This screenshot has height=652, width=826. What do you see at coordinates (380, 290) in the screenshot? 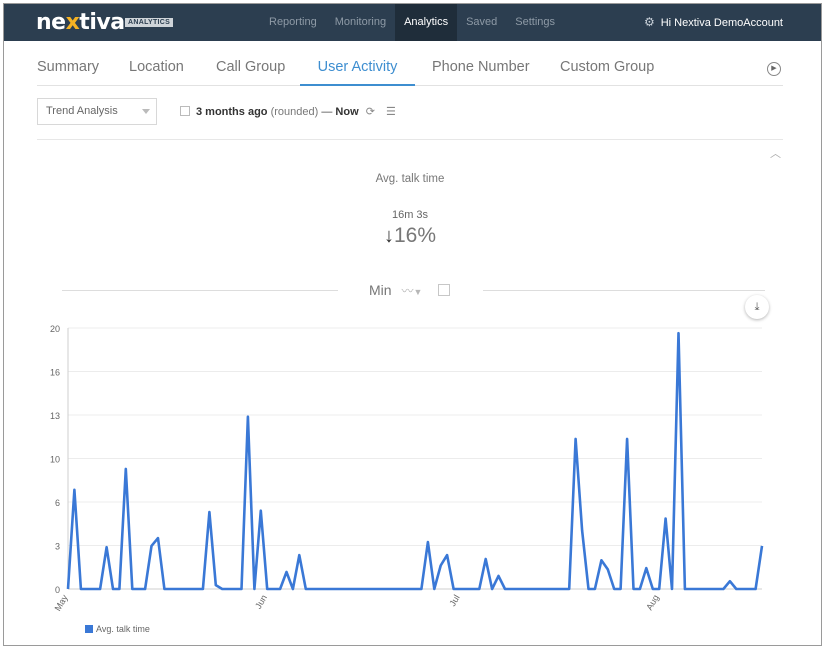
I see `chart-unit-title: Min` at bounding box center [380, 290].